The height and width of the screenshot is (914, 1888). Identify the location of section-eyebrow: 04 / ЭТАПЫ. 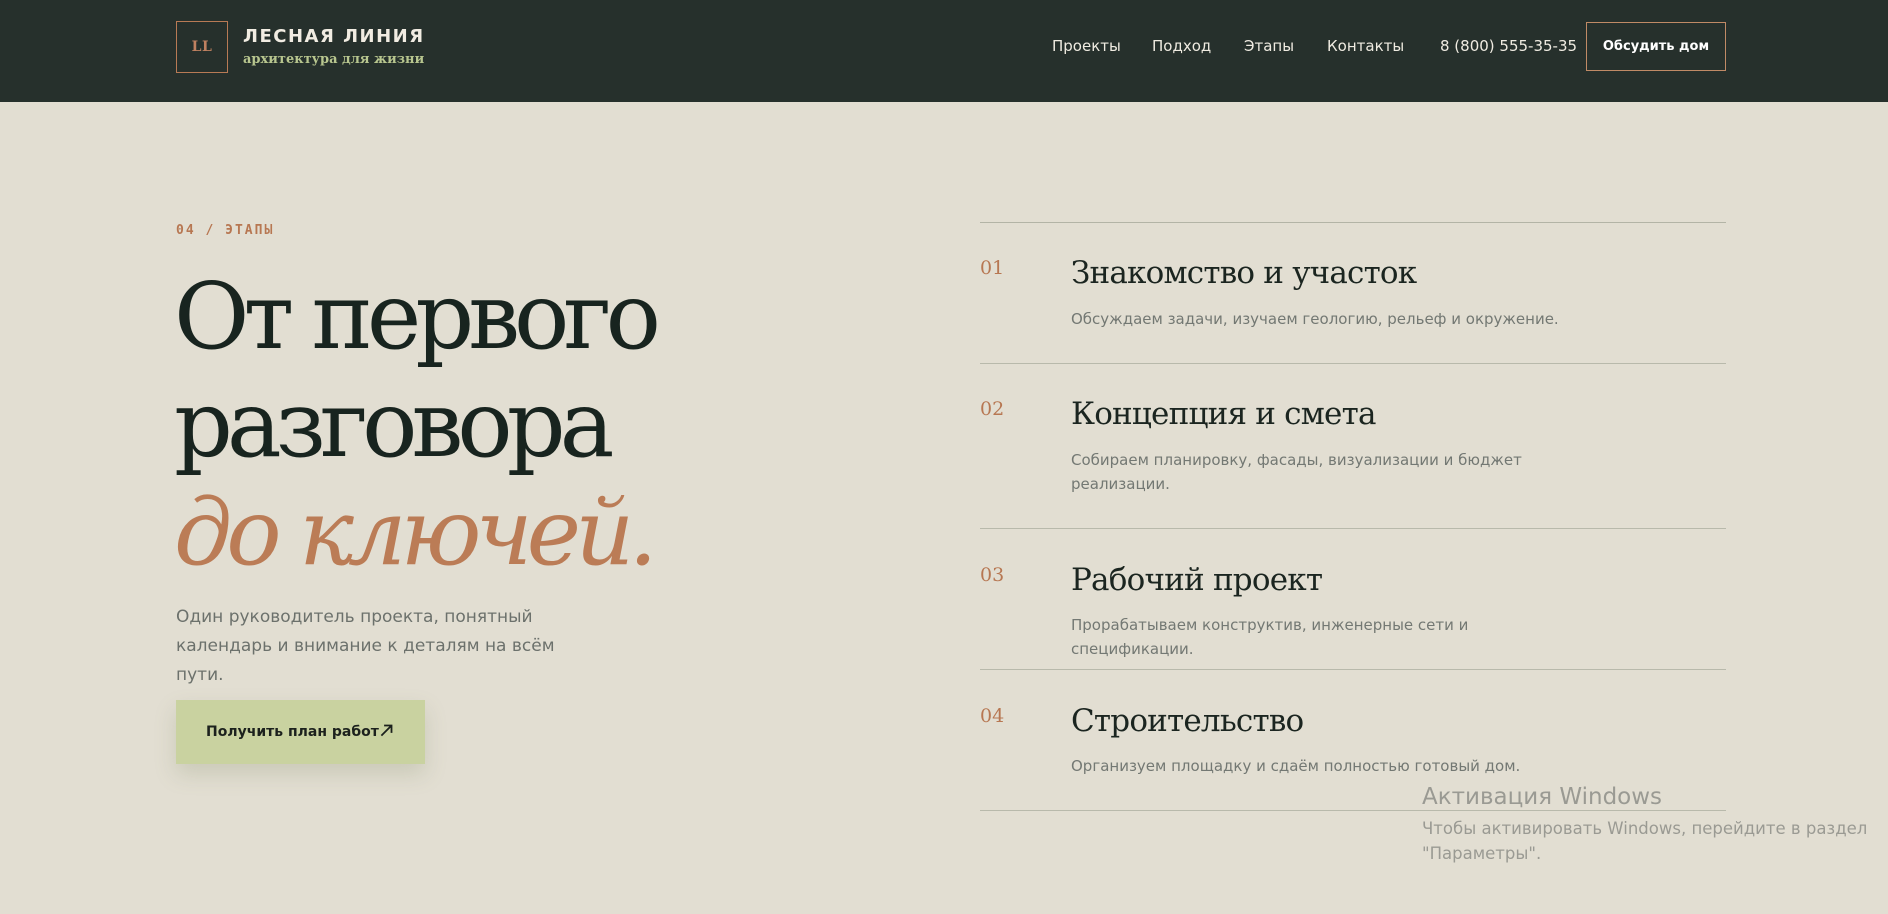
(225, 230).